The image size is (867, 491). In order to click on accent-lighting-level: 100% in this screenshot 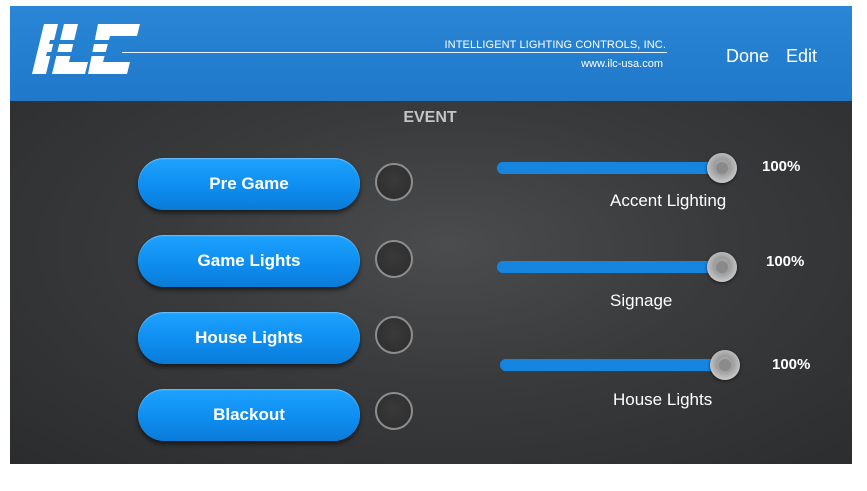, I will do `click(781, 166)`.